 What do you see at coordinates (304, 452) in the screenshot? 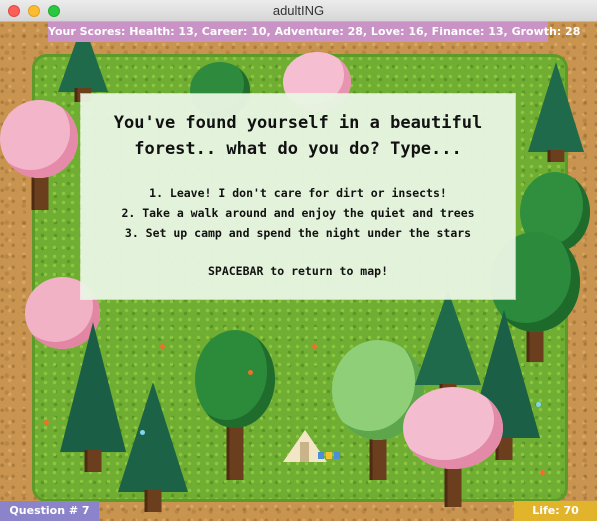
I see `tent-door` at bounding box center [304, 452].